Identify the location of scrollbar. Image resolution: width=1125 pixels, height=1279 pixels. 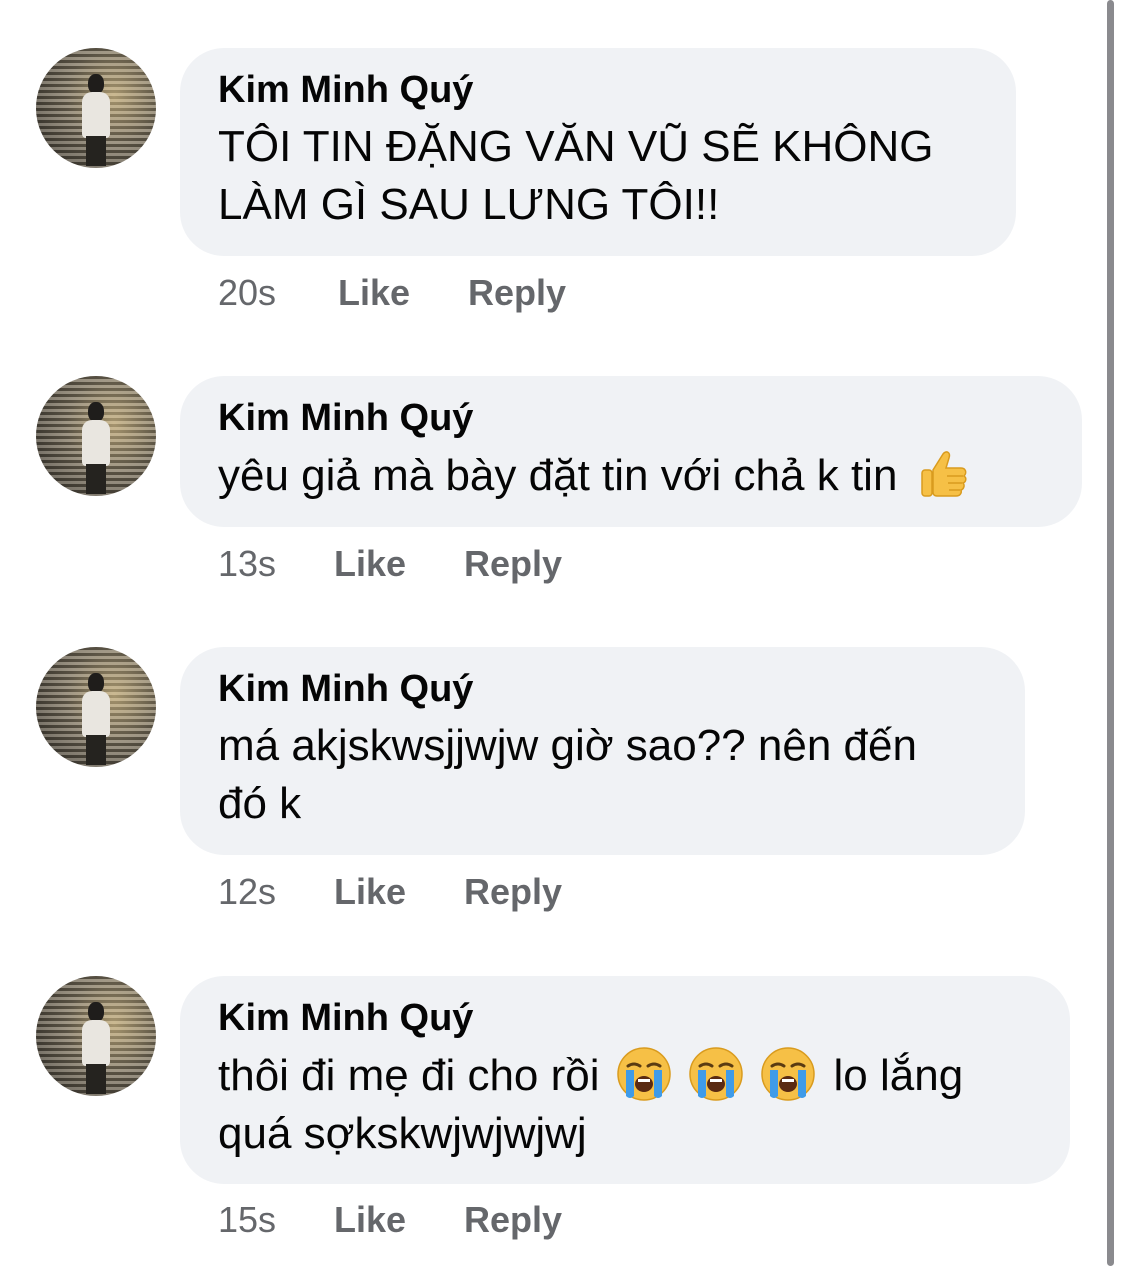
(1110, 633).